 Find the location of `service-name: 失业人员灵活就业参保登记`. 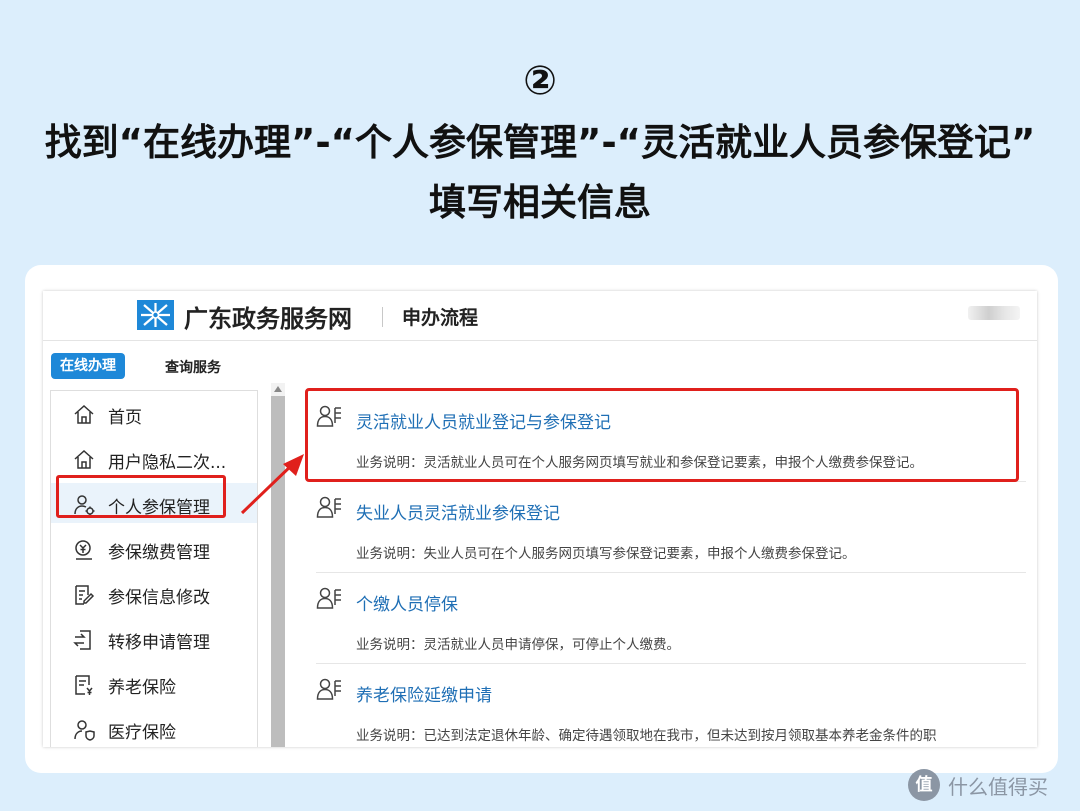

service-name: 失业人员灵活就业参保登记 is located at coordinates (458, 511).